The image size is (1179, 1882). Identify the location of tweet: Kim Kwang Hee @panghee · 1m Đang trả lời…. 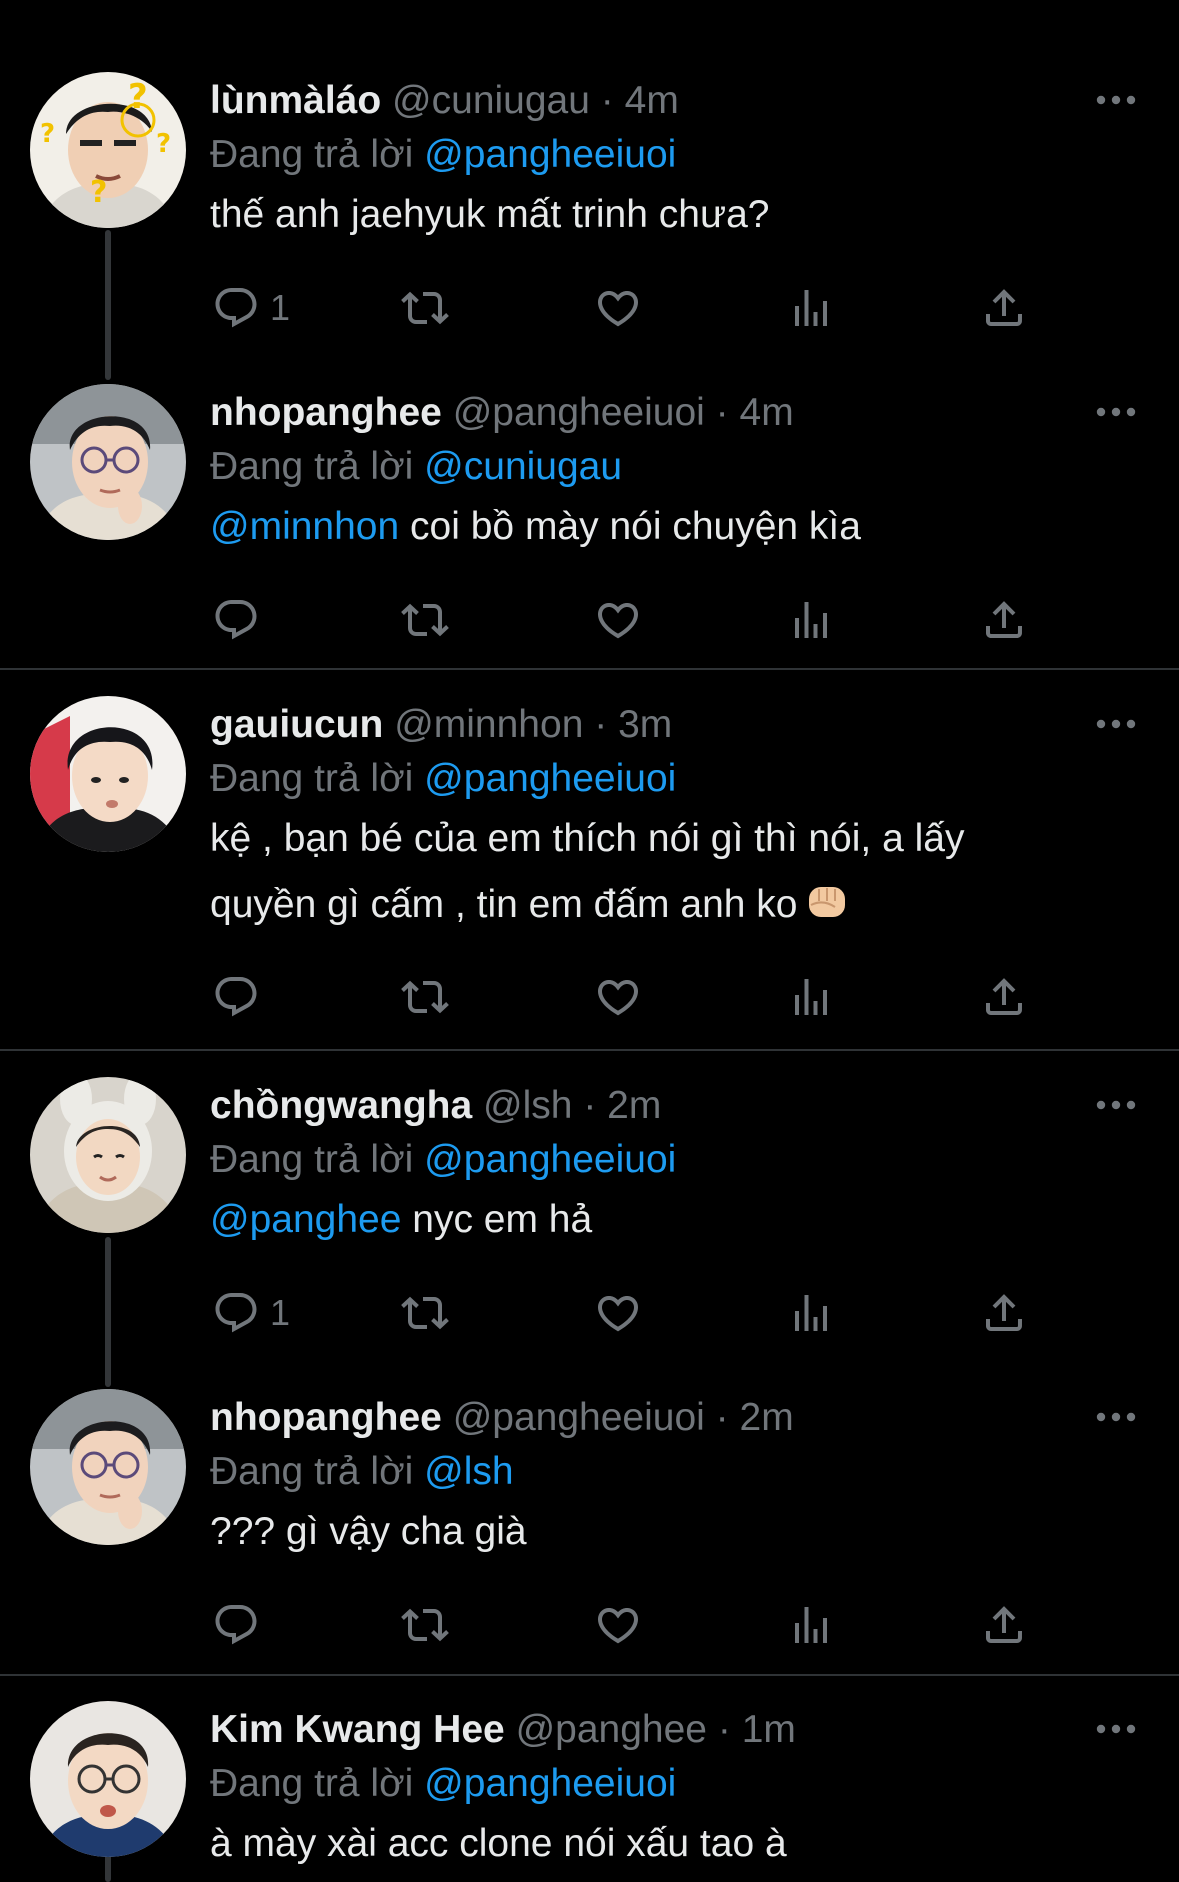
(589, 1791).